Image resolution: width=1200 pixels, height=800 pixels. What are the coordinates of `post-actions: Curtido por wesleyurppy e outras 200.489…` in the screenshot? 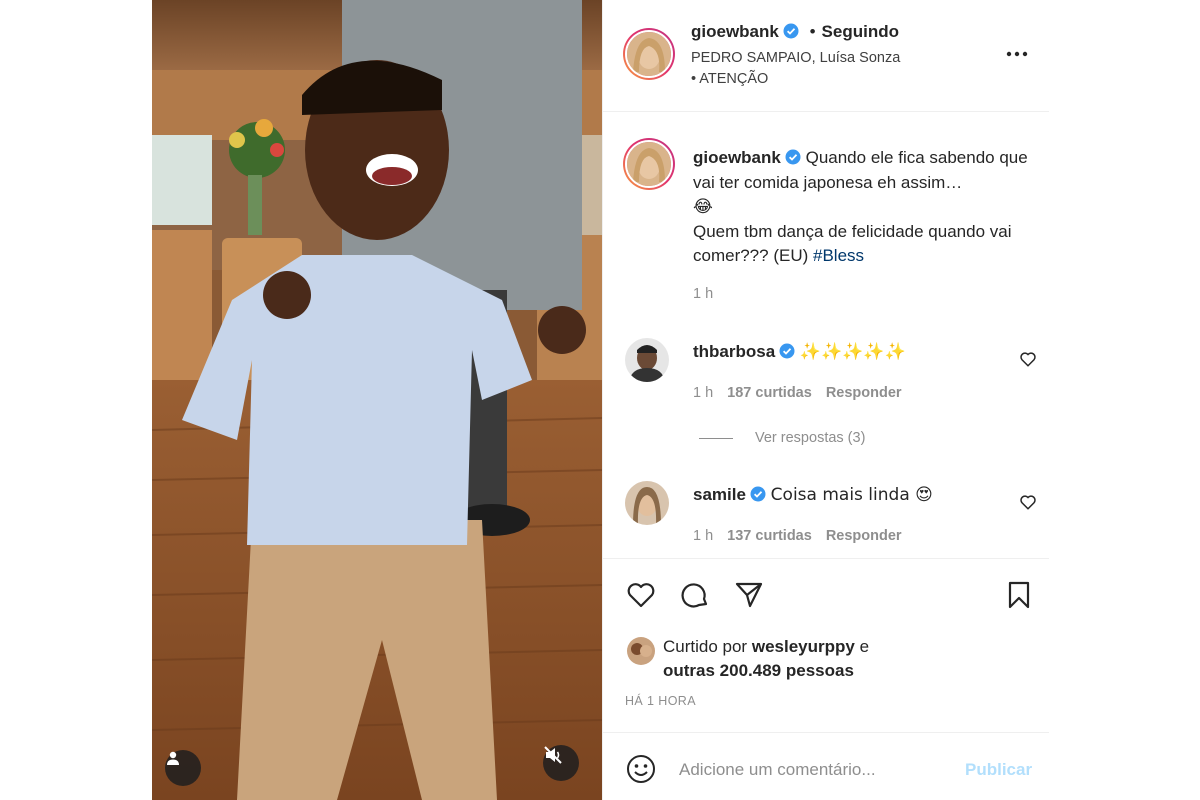 It's located at (826, 645).